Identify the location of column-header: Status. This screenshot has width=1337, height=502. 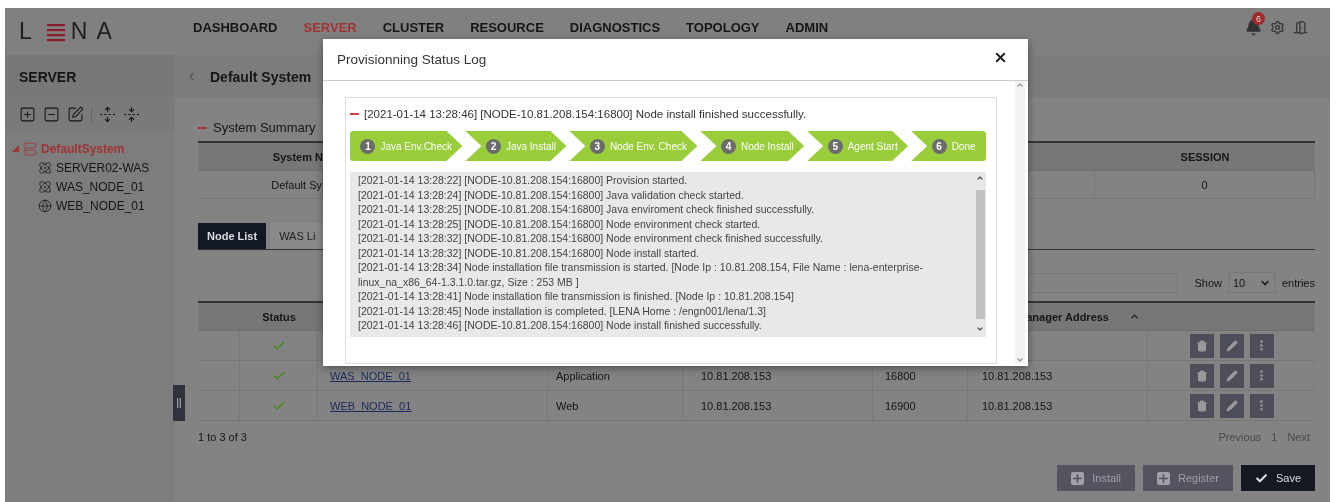
(279, 317).